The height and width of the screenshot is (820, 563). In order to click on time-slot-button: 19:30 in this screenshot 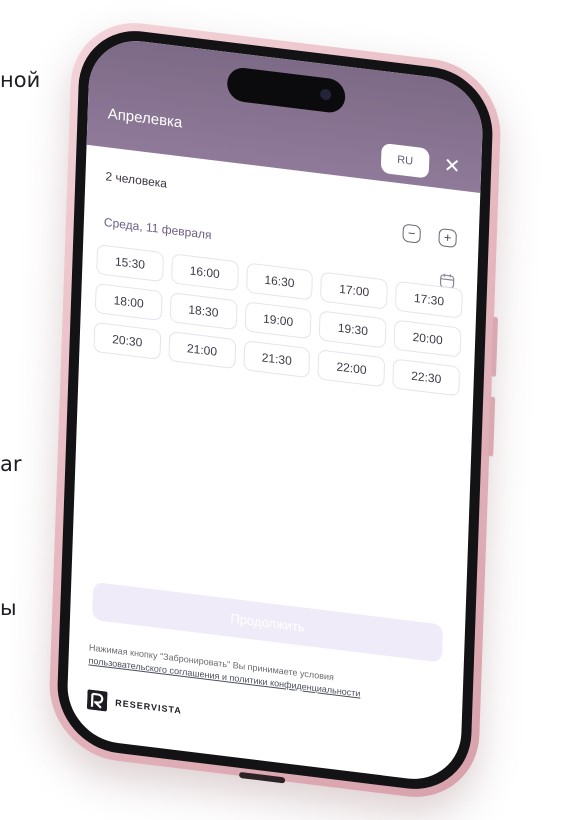, I will do `click(352, 329)`.